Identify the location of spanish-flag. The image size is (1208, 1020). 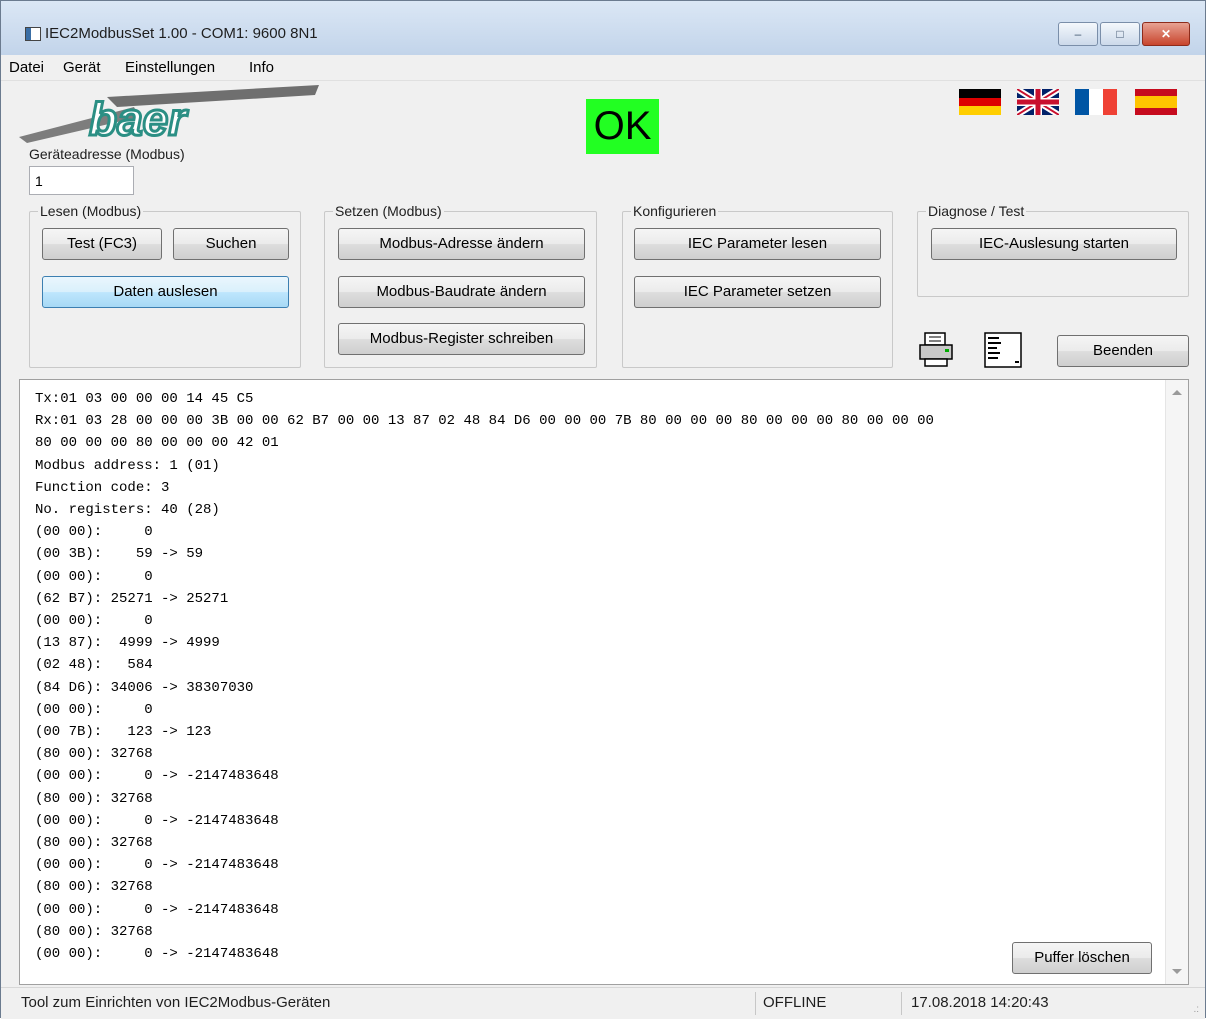
(1156, 102).